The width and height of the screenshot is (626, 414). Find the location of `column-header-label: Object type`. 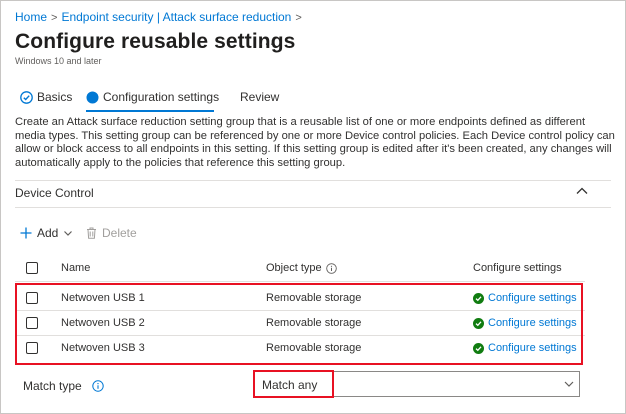

column-header-label: Object type is located at coordinates (294, 268).